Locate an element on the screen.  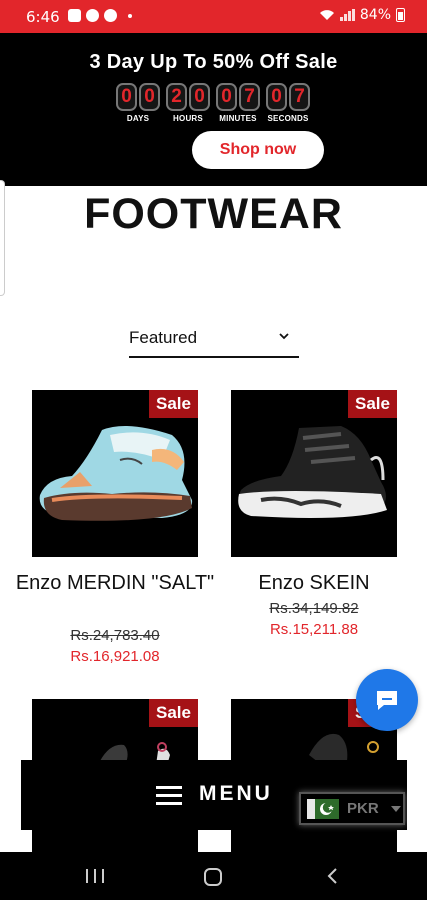
battery-icon is located at coordinates (400, 15).